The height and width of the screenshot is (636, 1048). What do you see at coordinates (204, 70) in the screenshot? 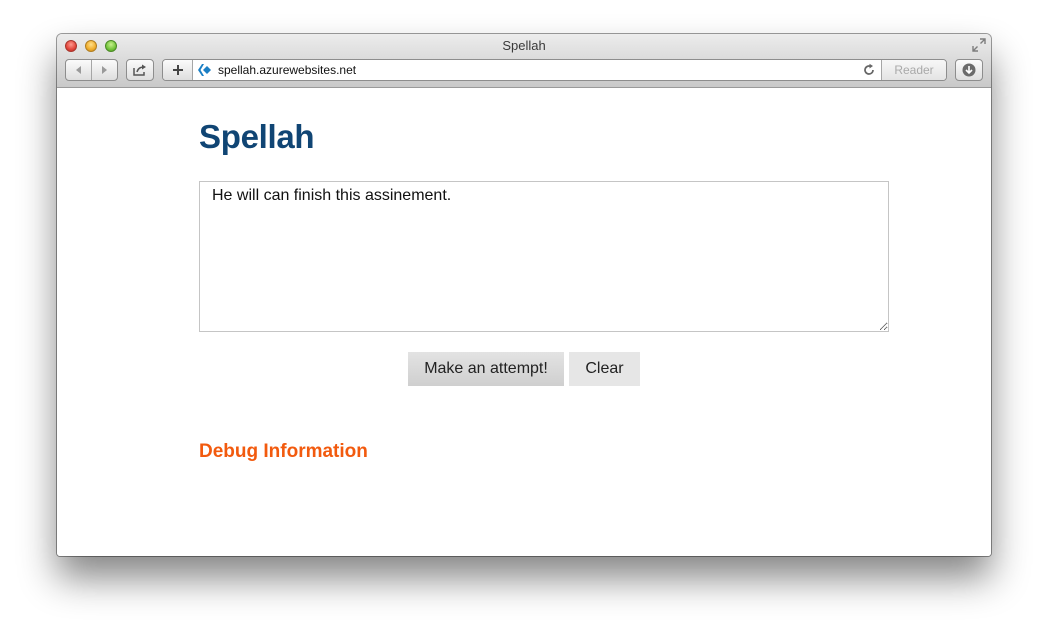
I see `azure-diamond-icon` at bounding box center [204, 70].